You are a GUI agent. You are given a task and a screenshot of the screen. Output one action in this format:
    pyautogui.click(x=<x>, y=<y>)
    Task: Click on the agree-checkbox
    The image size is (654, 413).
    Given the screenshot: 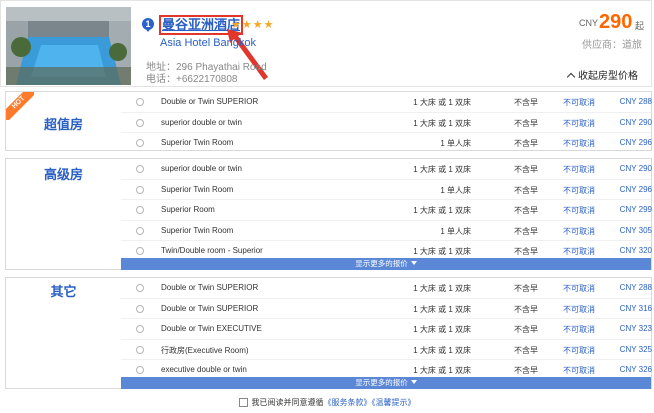 What is the action you would take?
    pyautogui.click(x=243, y=403)
    